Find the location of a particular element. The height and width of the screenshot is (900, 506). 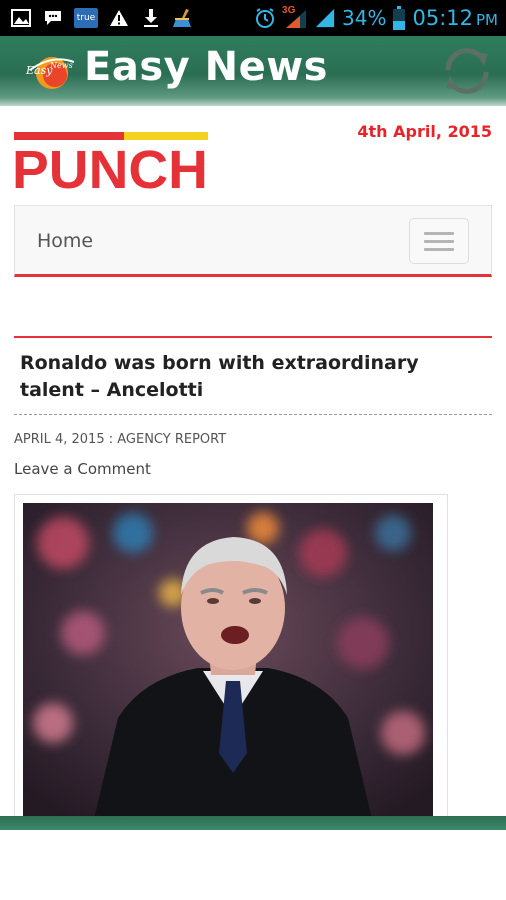

svg-text: Easy is located at coordinates (39, 70).